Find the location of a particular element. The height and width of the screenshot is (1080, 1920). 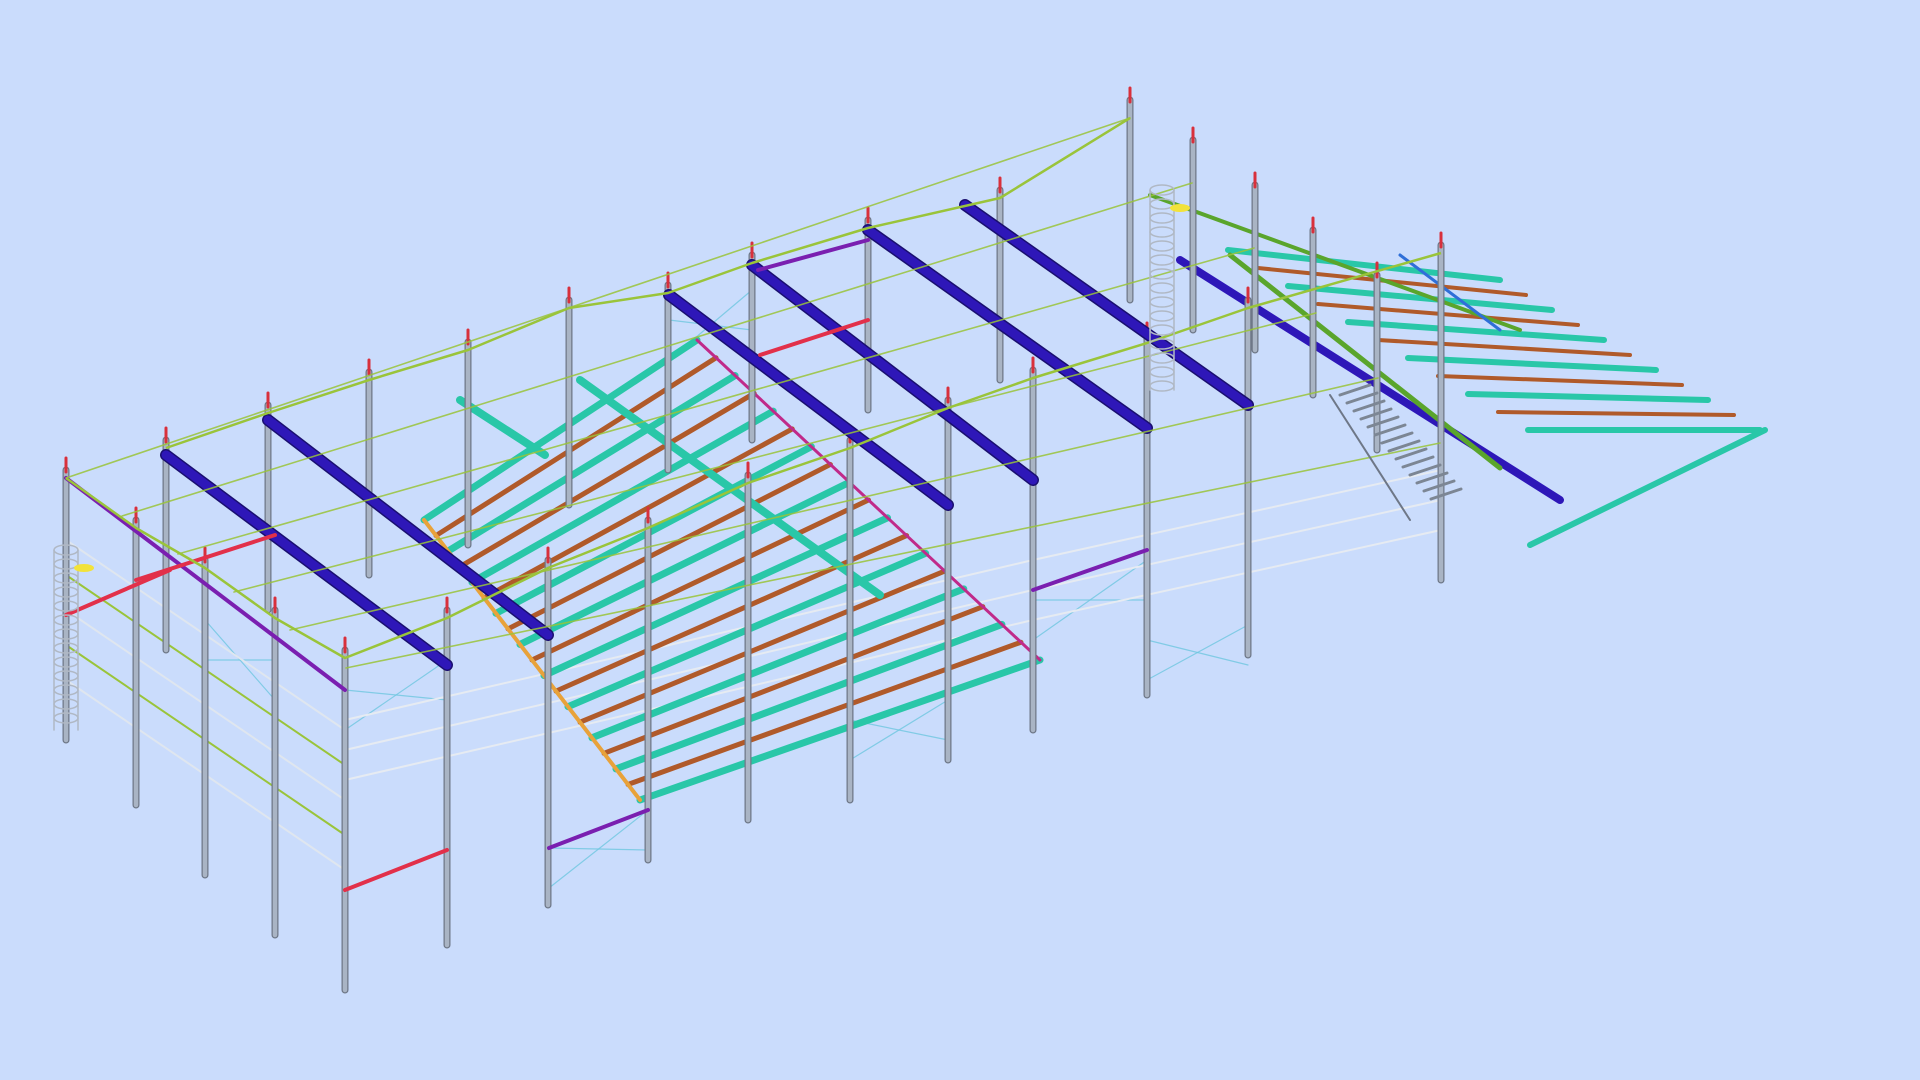

upper-joist is located at coordinates (1647, 487).